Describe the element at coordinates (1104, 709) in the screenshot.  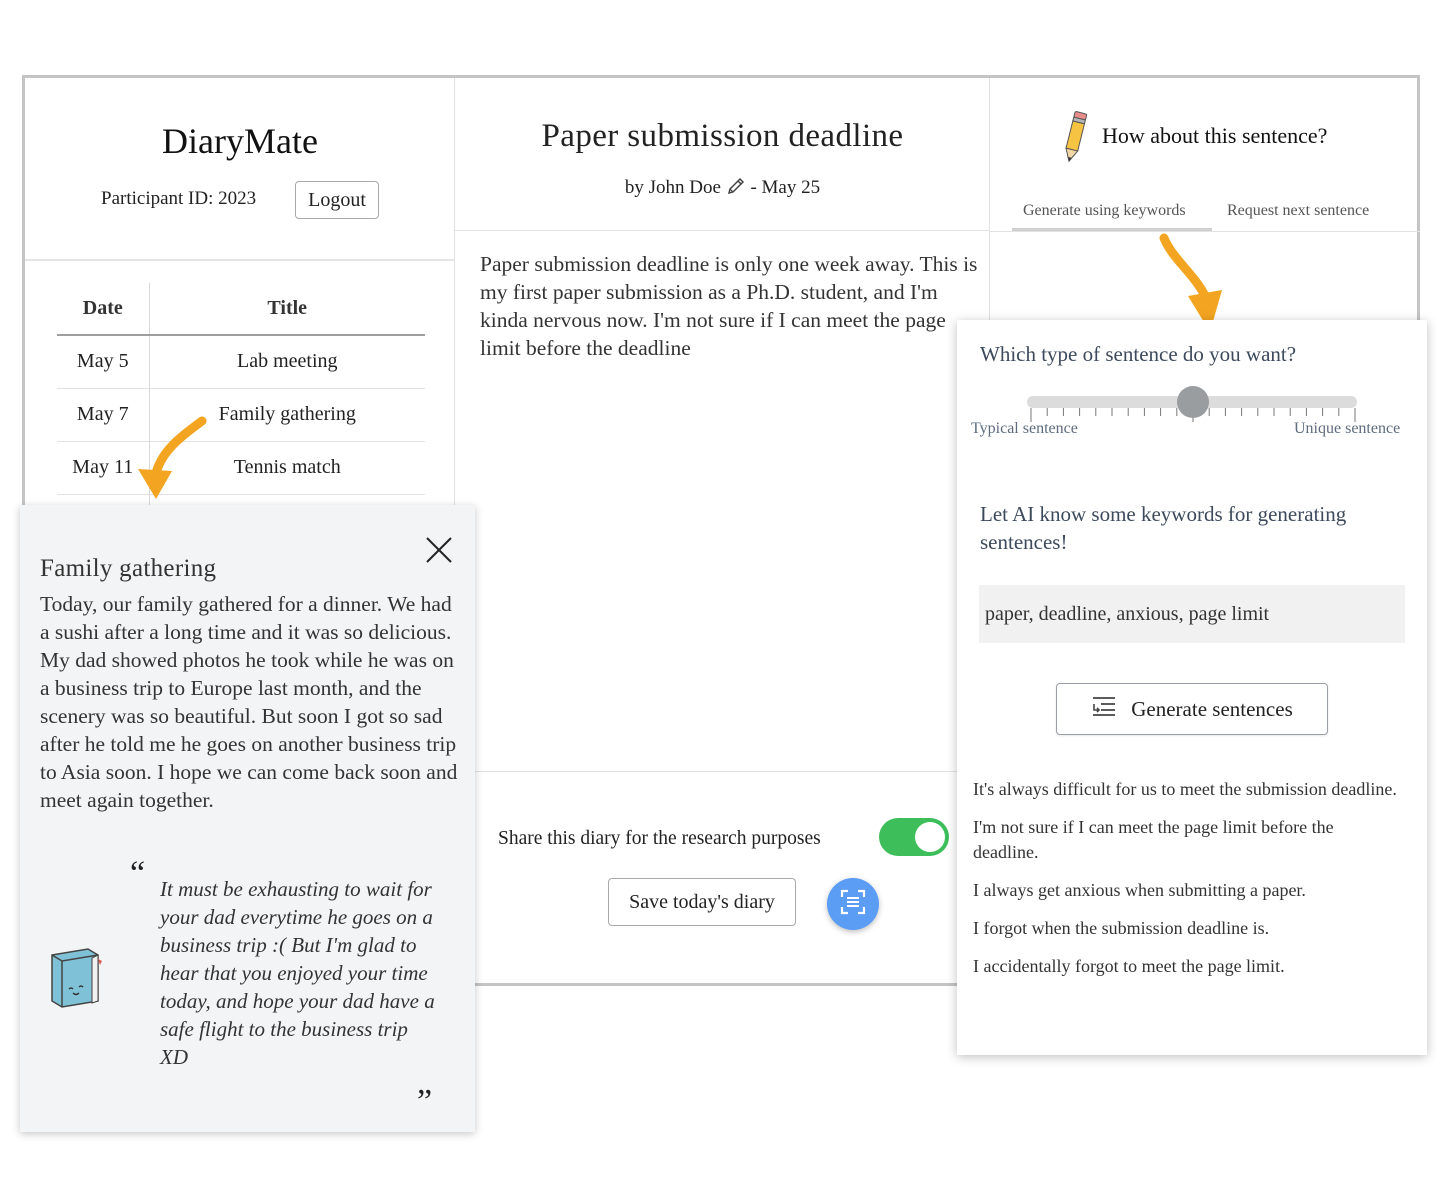
I see `generate-lines-icon` at that location.